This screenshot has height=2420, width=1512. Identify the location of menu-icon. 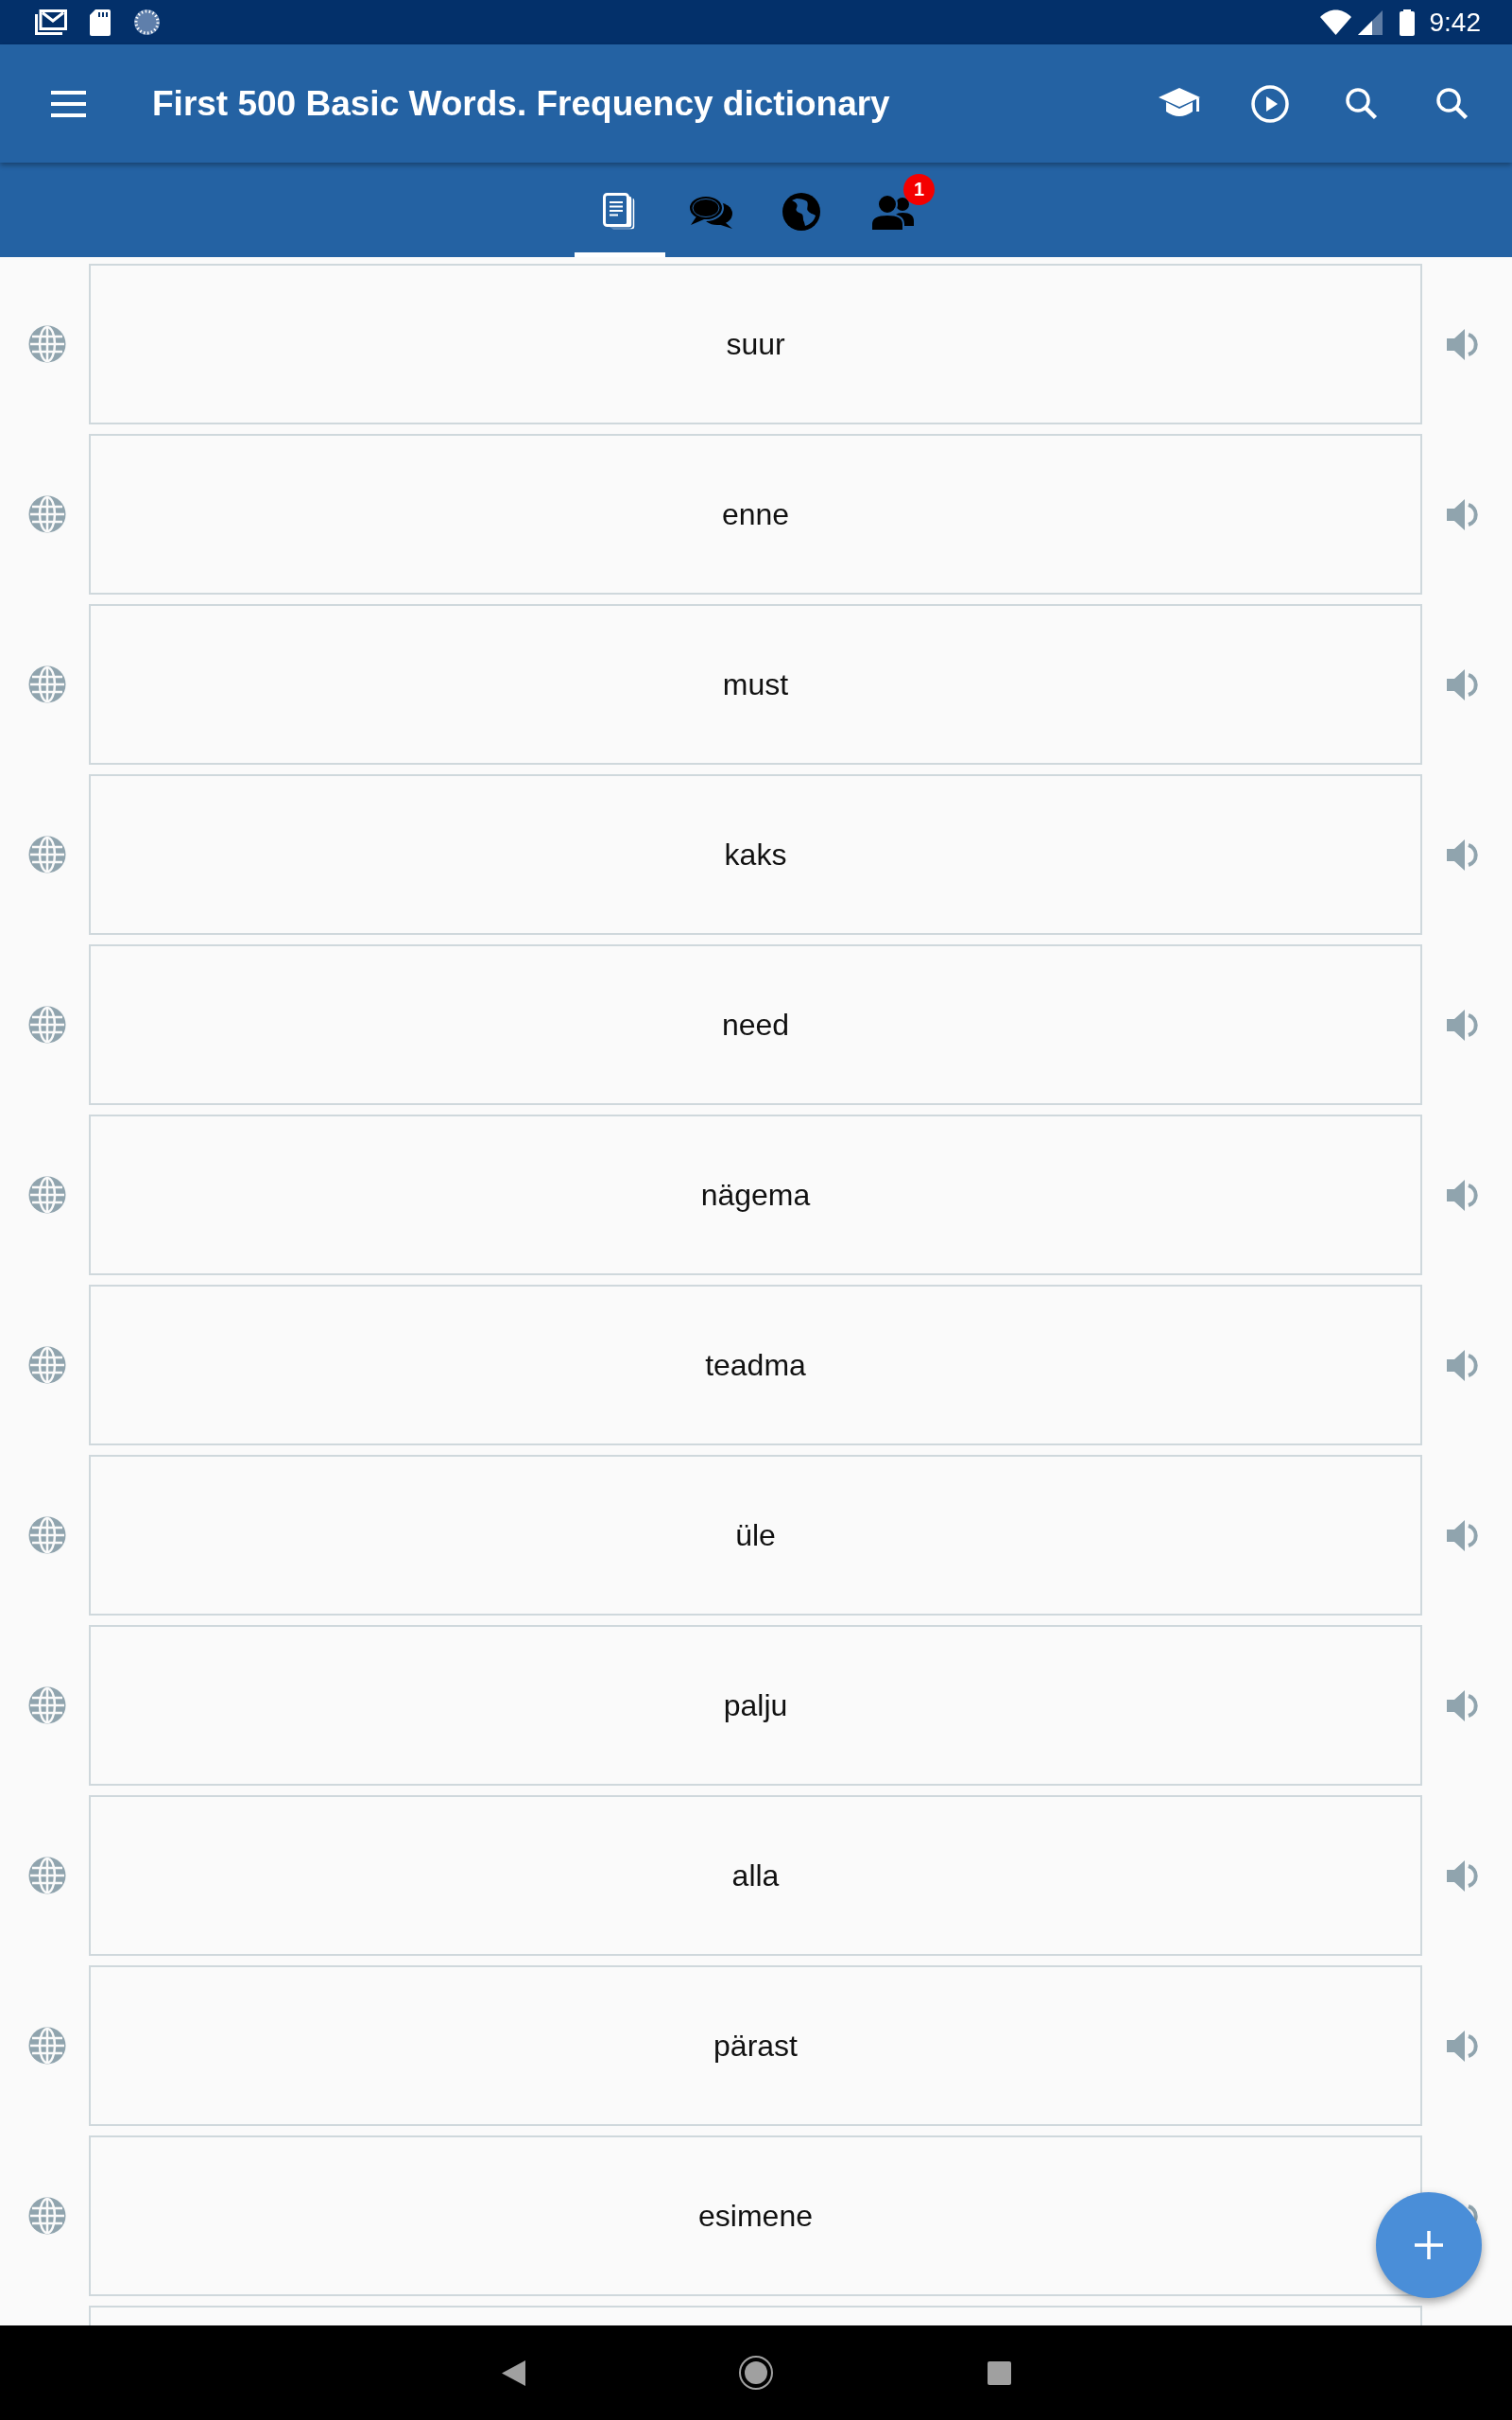
(68, 103).